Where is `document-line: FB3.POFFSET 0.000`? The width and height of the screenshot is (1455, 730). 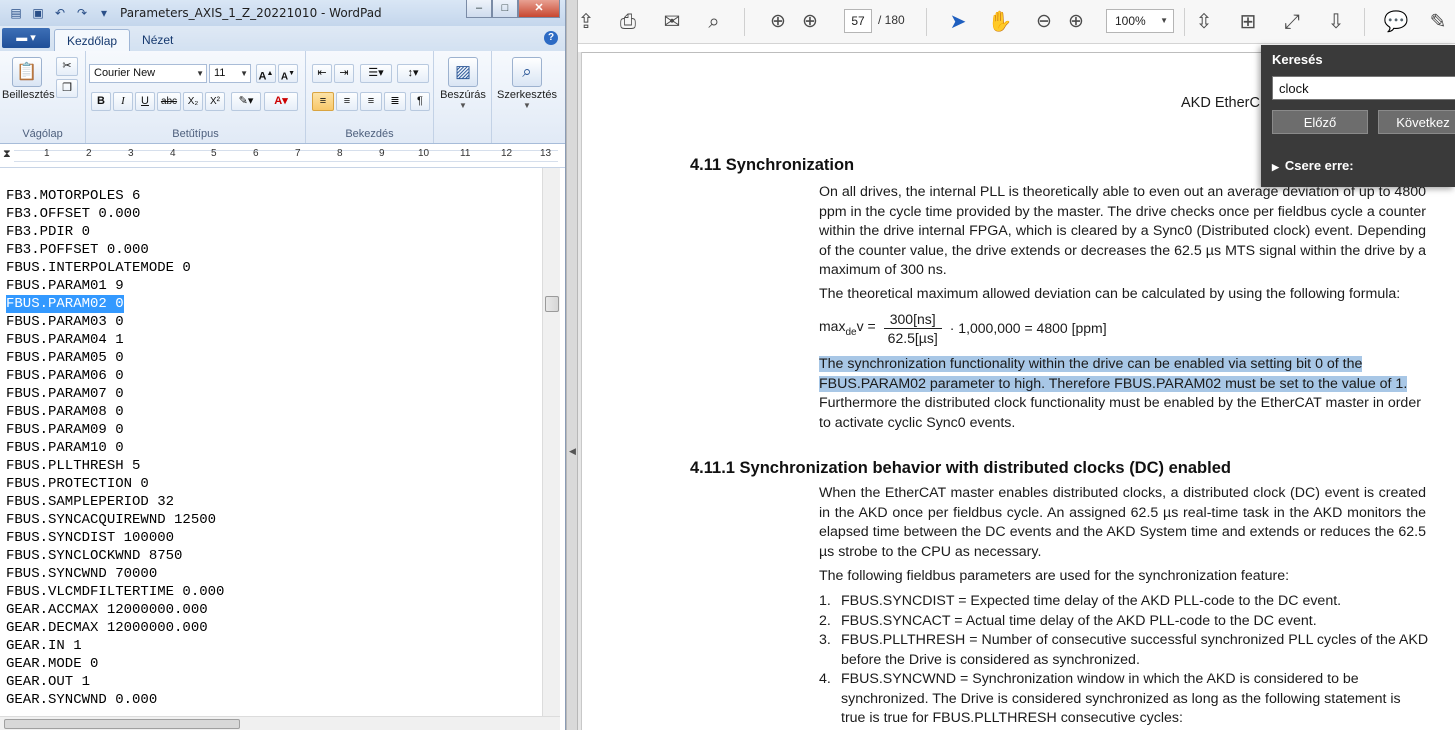
document-line: FB3.POFFSET 0.000 is located at coordinates (115, 250).